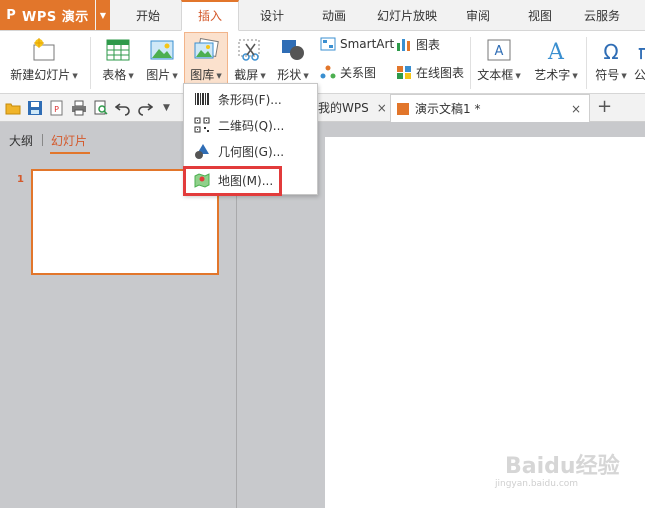 This screenshot has width=645, height=508. What do you see at coordinates (55, 17) in the screenshot?
I see `app-name: WPS 演示` at bounding box center [55, 17].